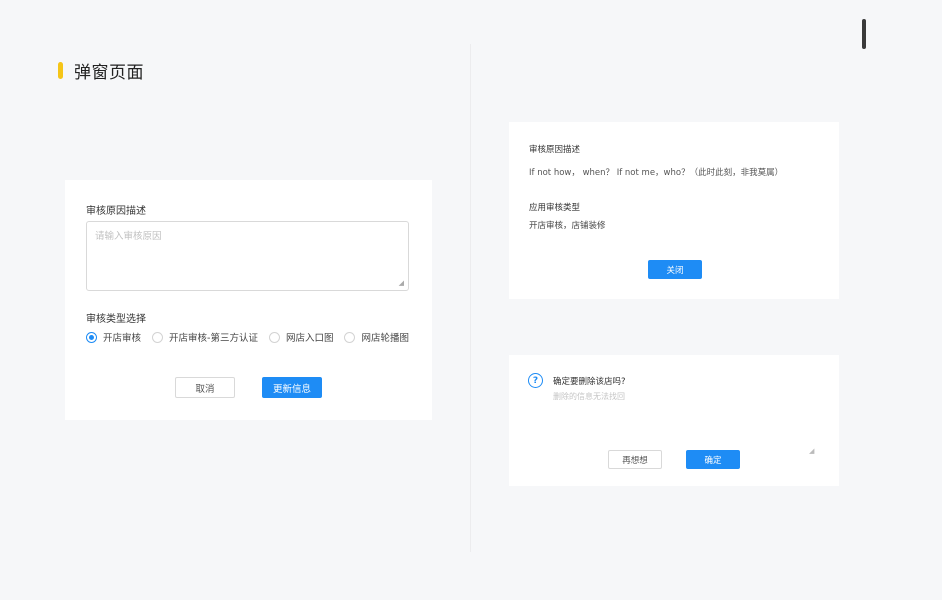  Describe the element at coordinates (864, 34) in the screenshot. I see `scrollbar-thumb` at that location.